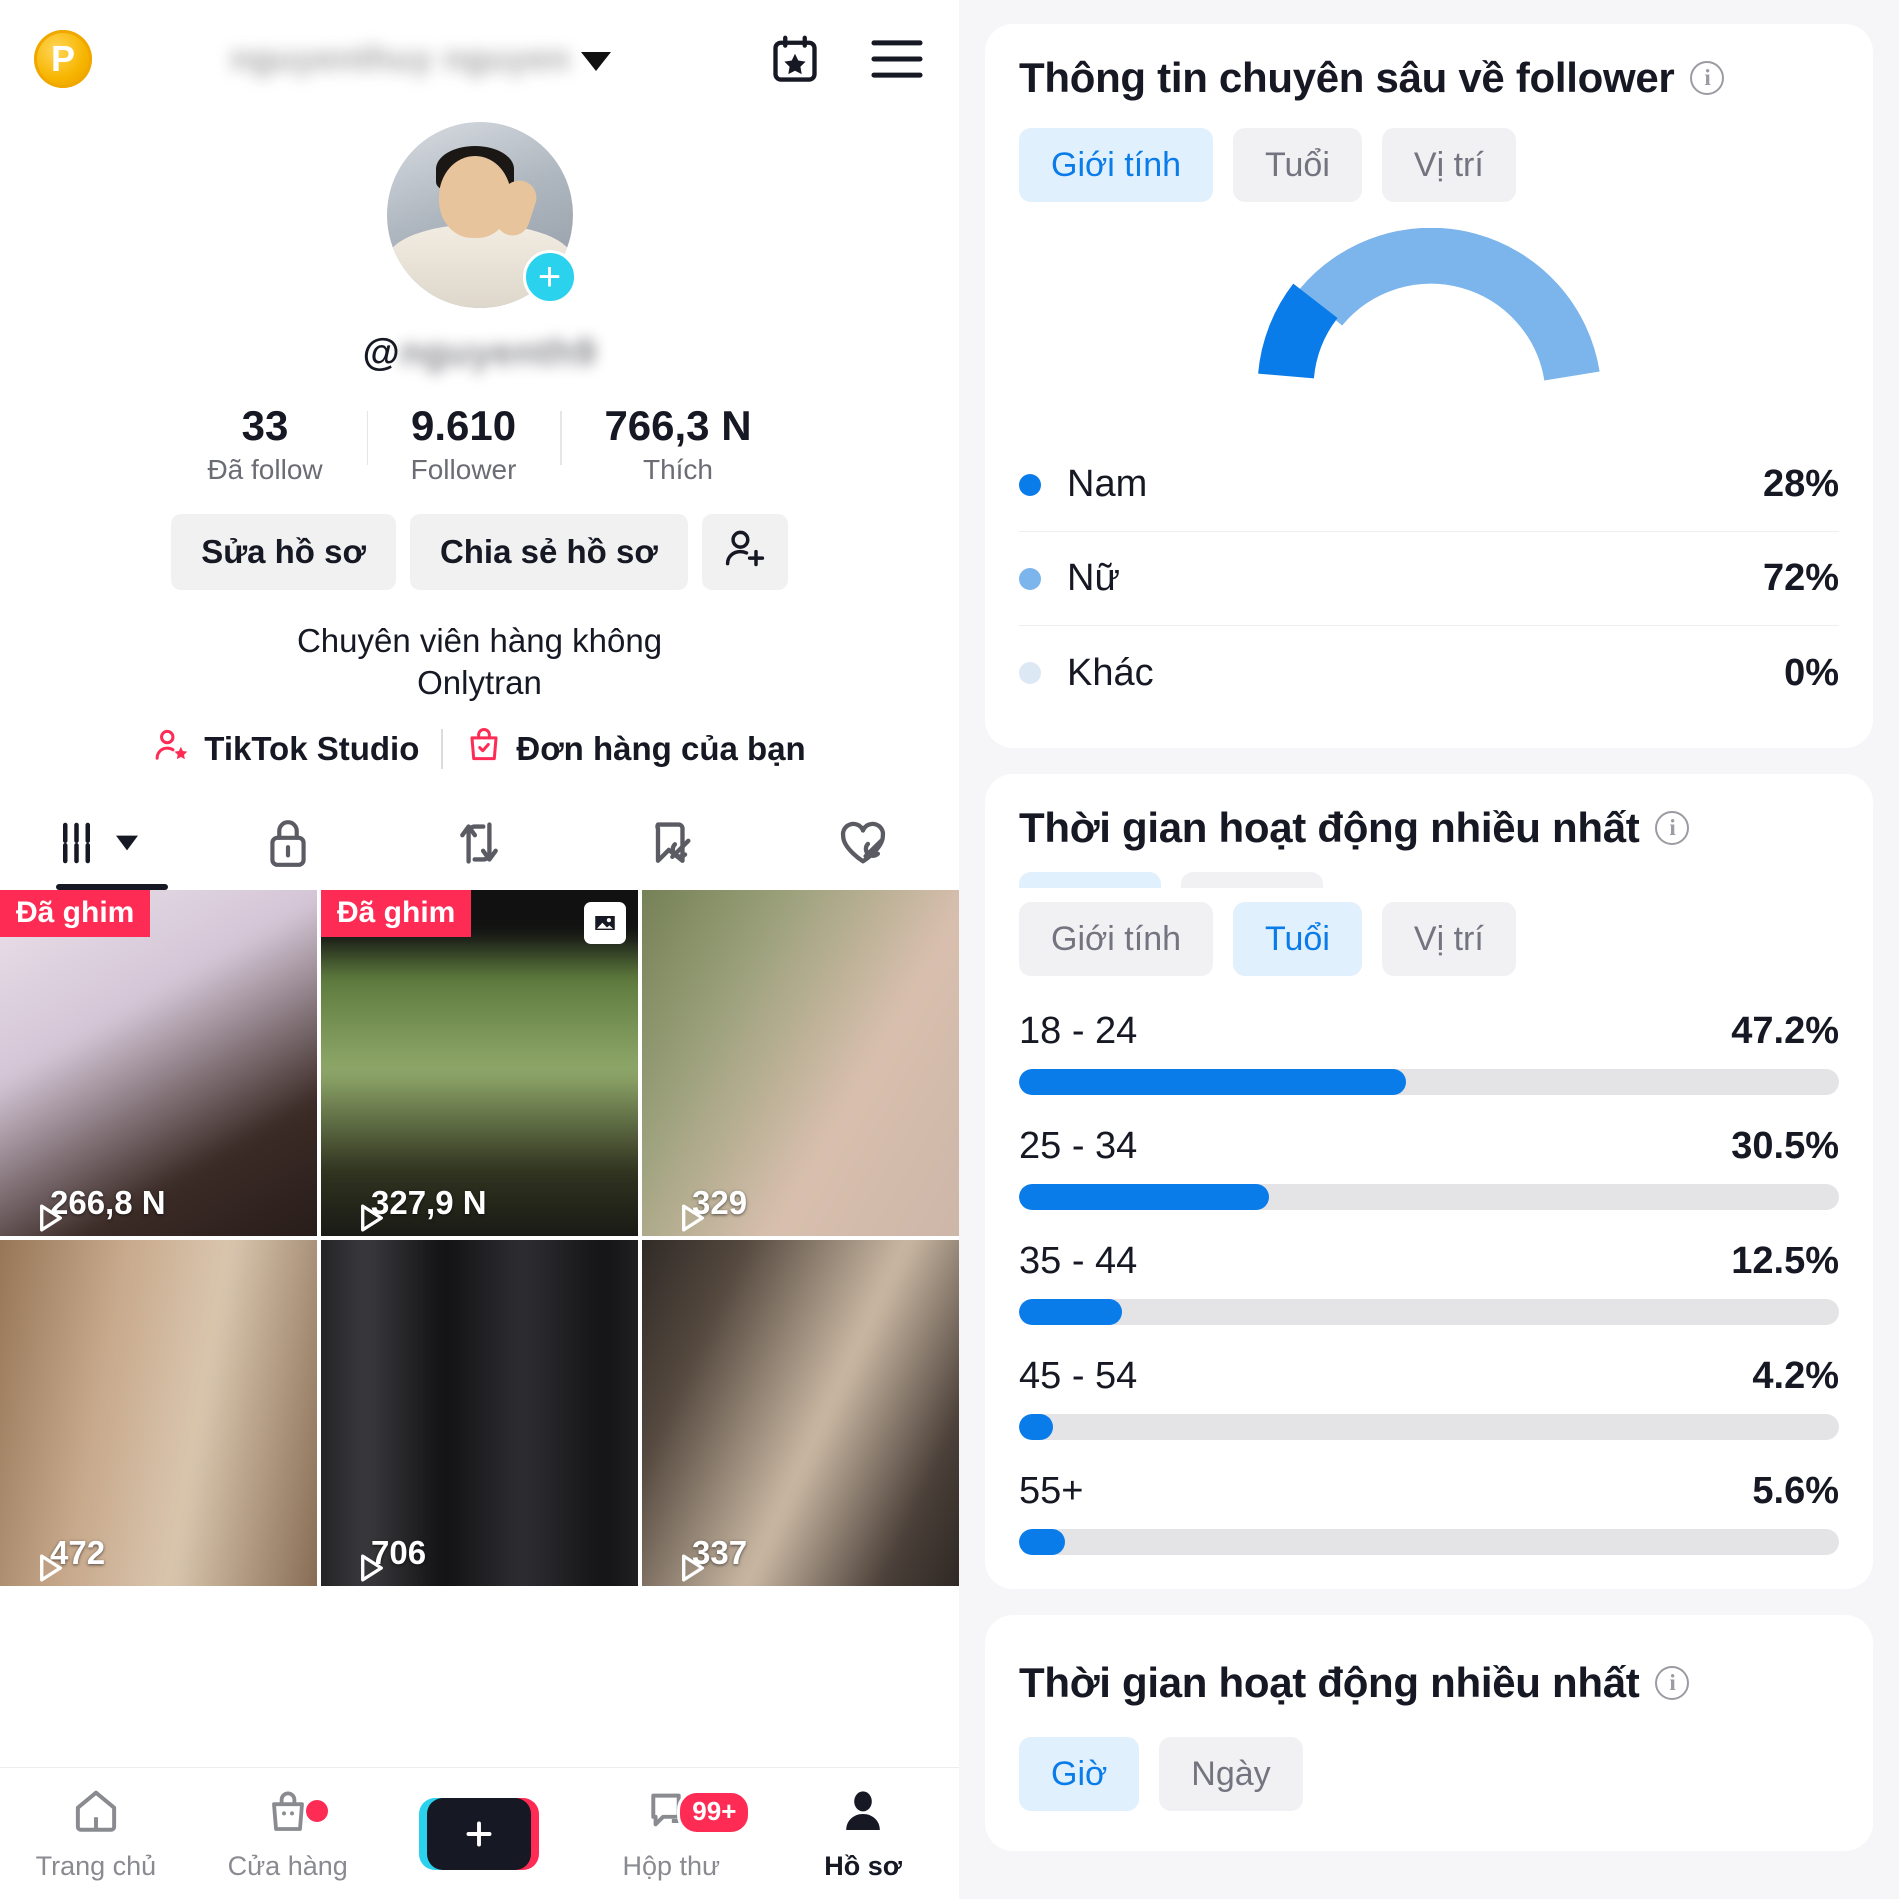 The width and height of the screenshot is (1899, 1899). Describe the element at coordinates (1078, 1146) in the screenshot. I see `bar-label: 25 - 34` at that location.